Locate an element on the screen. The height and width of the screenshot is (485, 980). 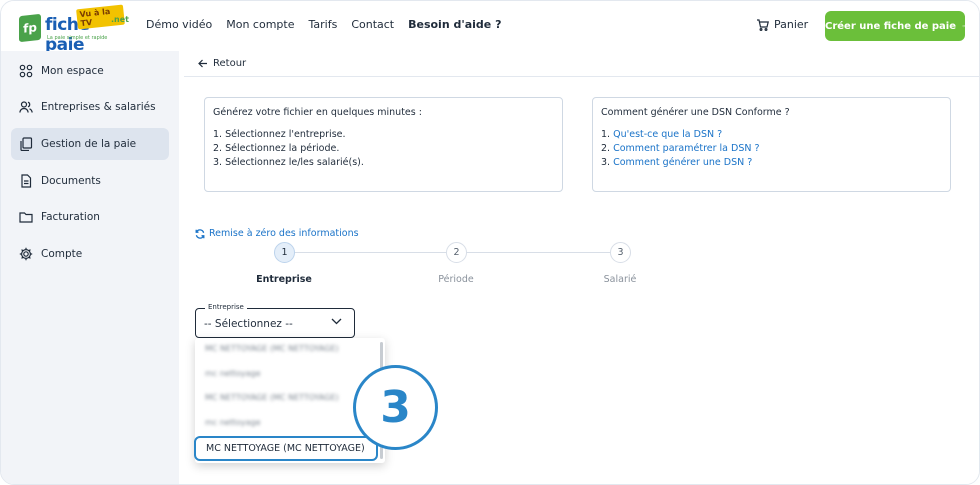
dsn-link-generate: Comment générer une DSN ? is located at coordinates (682, 162).